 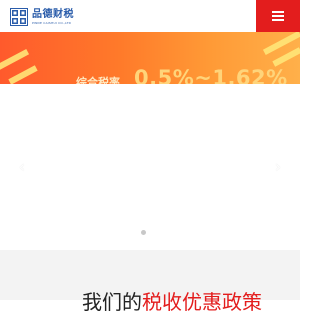 I want to click on section-title-highlight: 税收优惠政策, so click(x=202, y=302).